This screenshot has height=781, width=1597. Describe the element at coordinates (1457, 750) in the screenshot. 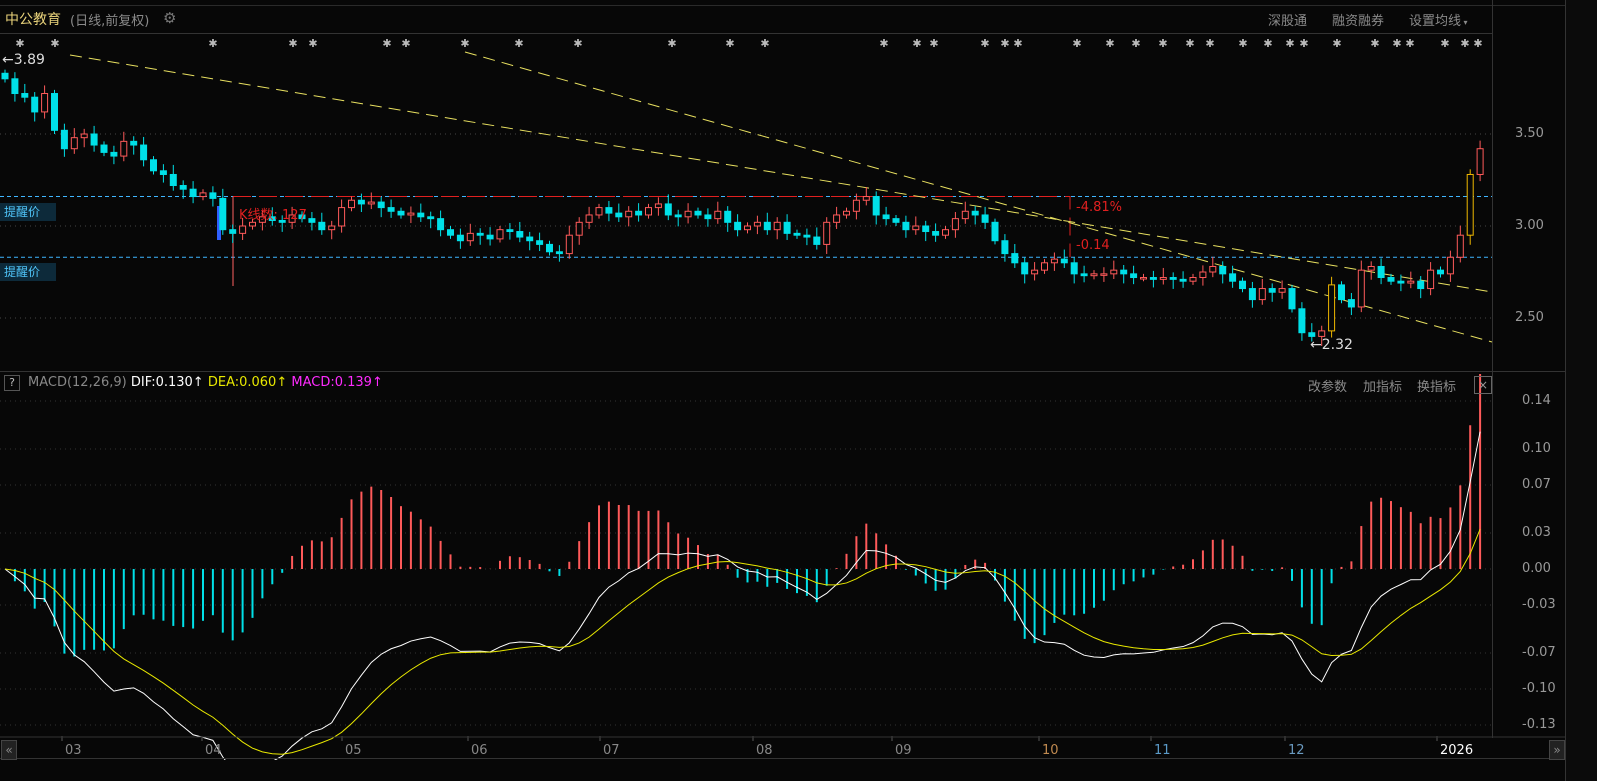

I see `month-label: 2026` at that location.